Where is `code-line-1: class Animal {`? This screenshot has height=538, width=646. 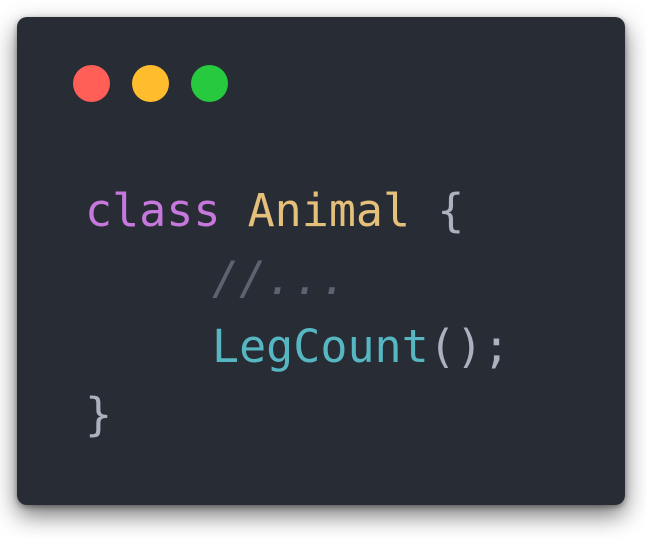 code-line-1: class Animal { is located at coordinates (297, 211).